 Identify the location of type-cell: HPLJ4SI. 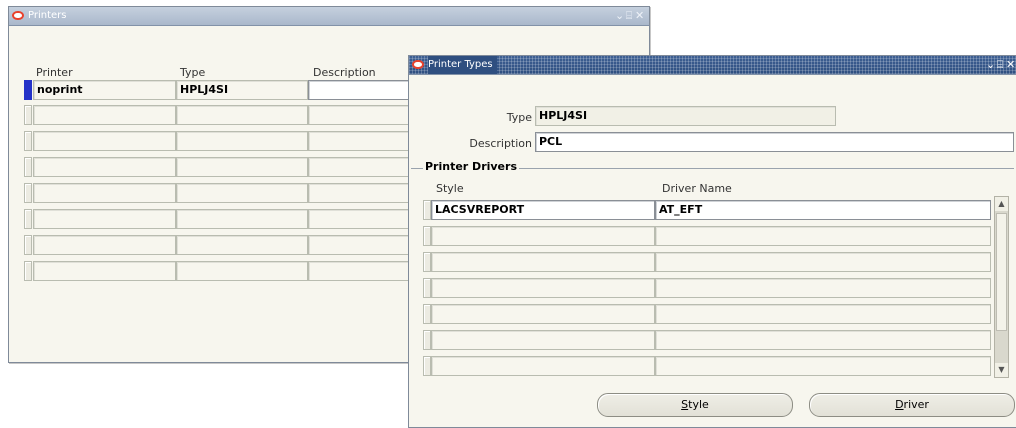
(242, 90).